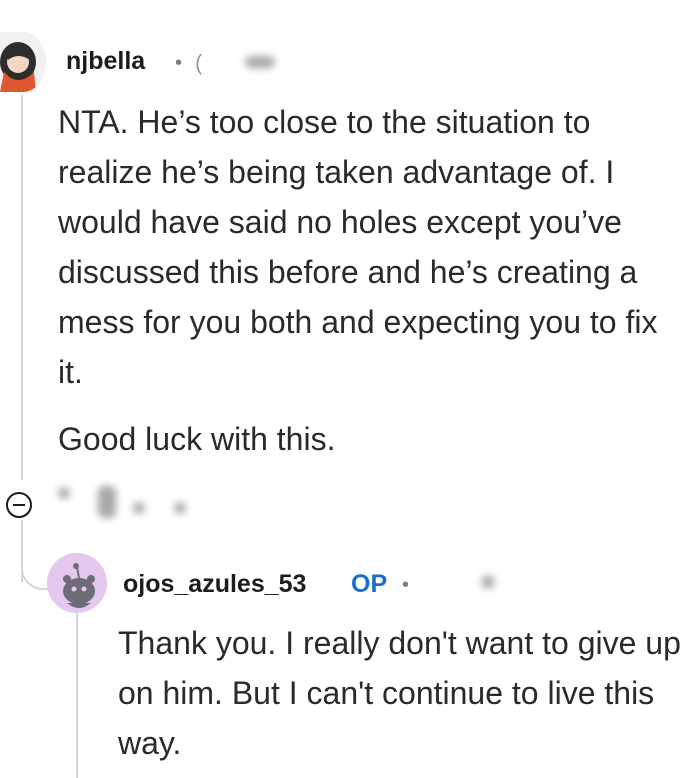 The width and height of the screenshot is (700, 778). Describe the element at coordinates (77, 583) in the screenshot. I see `reply-user-avatar` at that location.